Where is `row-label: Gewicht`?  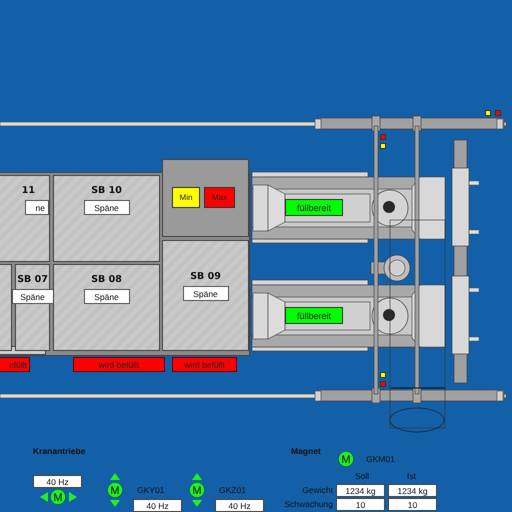
row-label: Gewicht is located at coordinates (317, 490).